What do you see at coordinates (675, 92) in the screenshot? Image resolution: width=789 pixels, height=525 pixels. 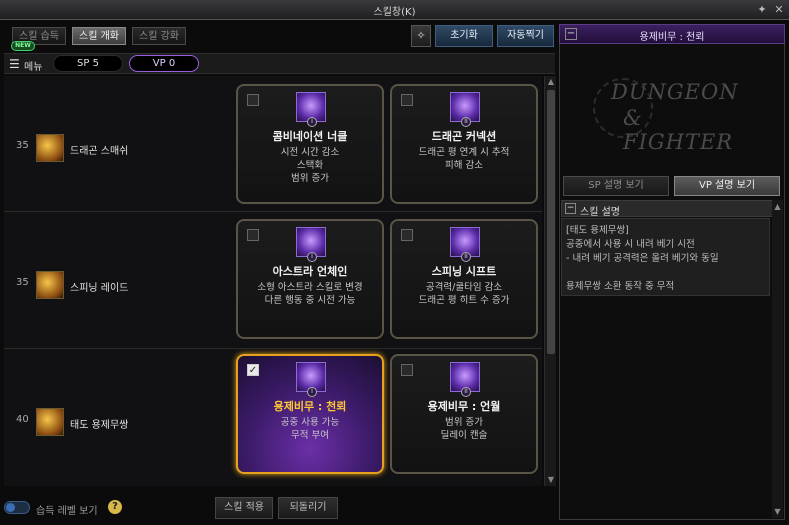 I see `logo-text-line1: DUNGEON` at bounding box center [675, 92].